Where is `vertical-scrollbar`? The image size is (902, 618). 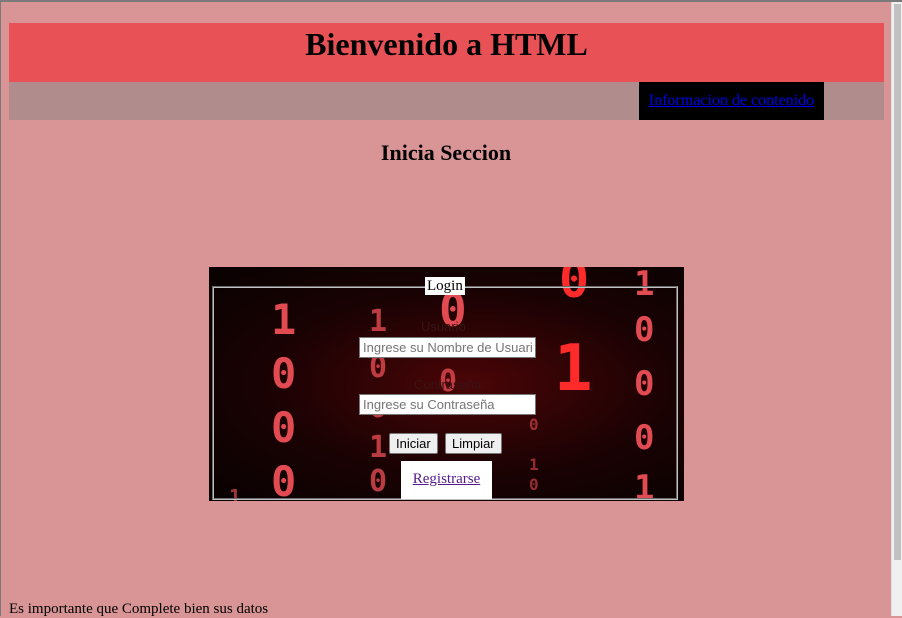 vertical-scrollbar is located at coordinates (896, 309).